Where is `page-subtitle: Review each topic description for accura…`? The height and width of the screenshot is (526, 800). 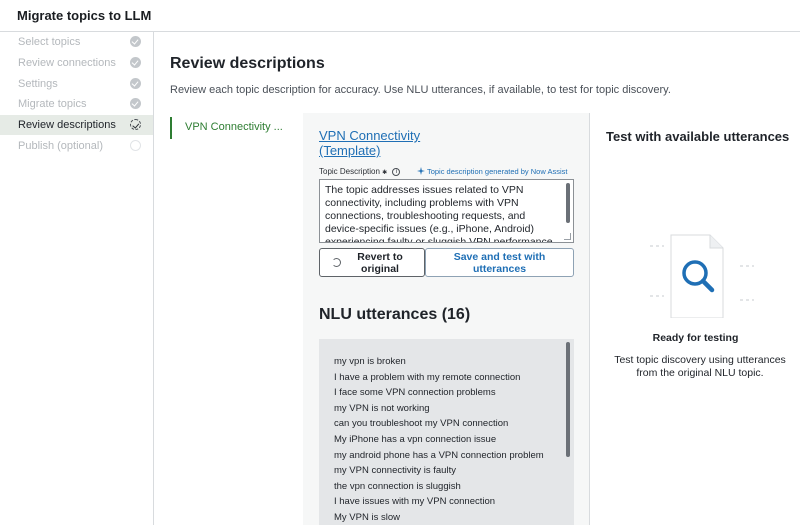 page-subtitle: Review each topic description for accura… is located at coordinates (420, 90).